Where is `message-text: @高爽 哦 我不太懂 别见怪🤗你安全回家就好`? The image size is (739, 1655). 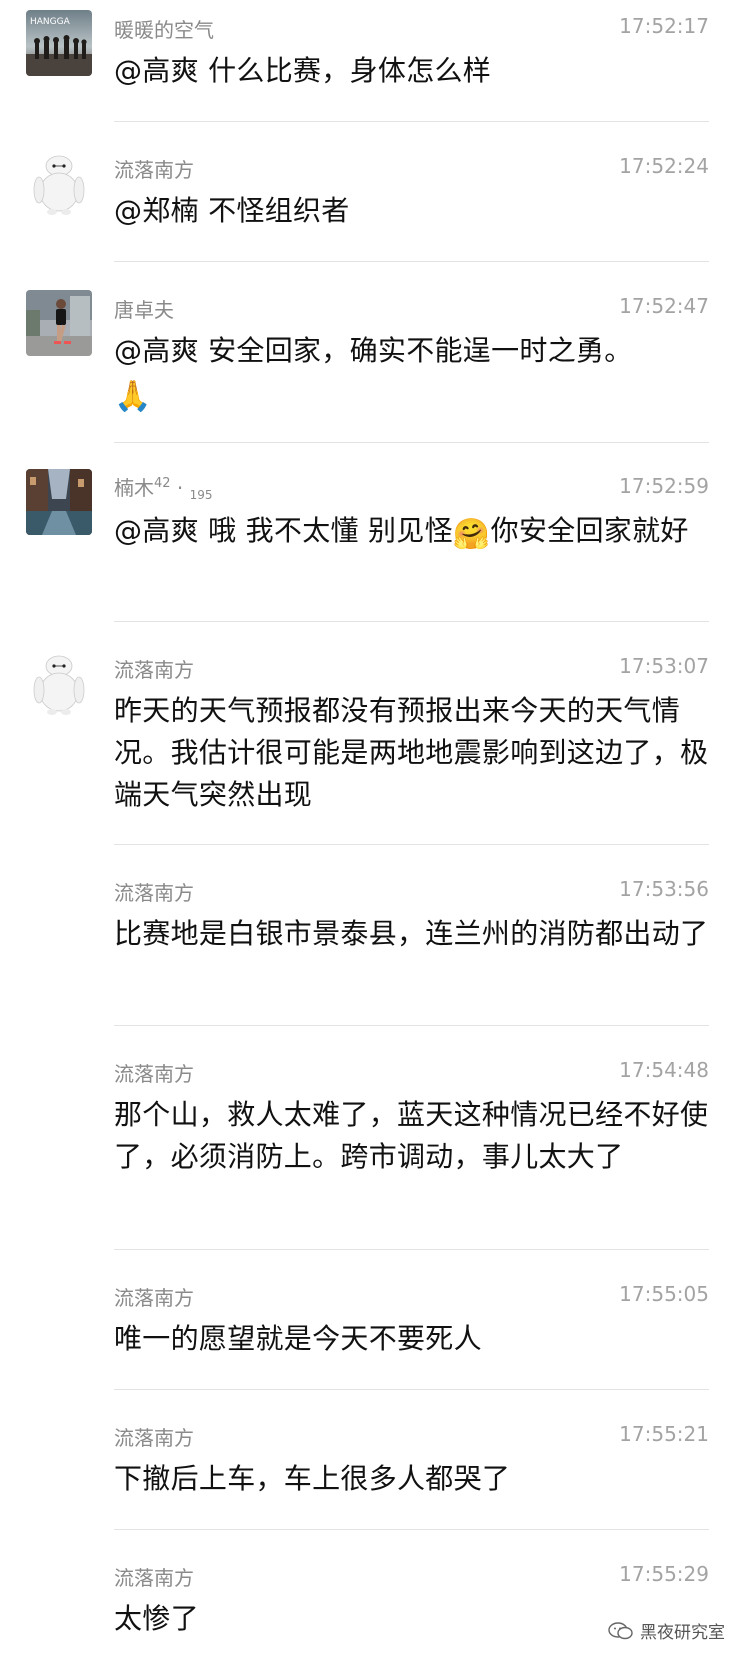
message-text: @高爽 哦 我不太懂 别见怪🤗你安全回家就好 is located at coordinates (414, 531).